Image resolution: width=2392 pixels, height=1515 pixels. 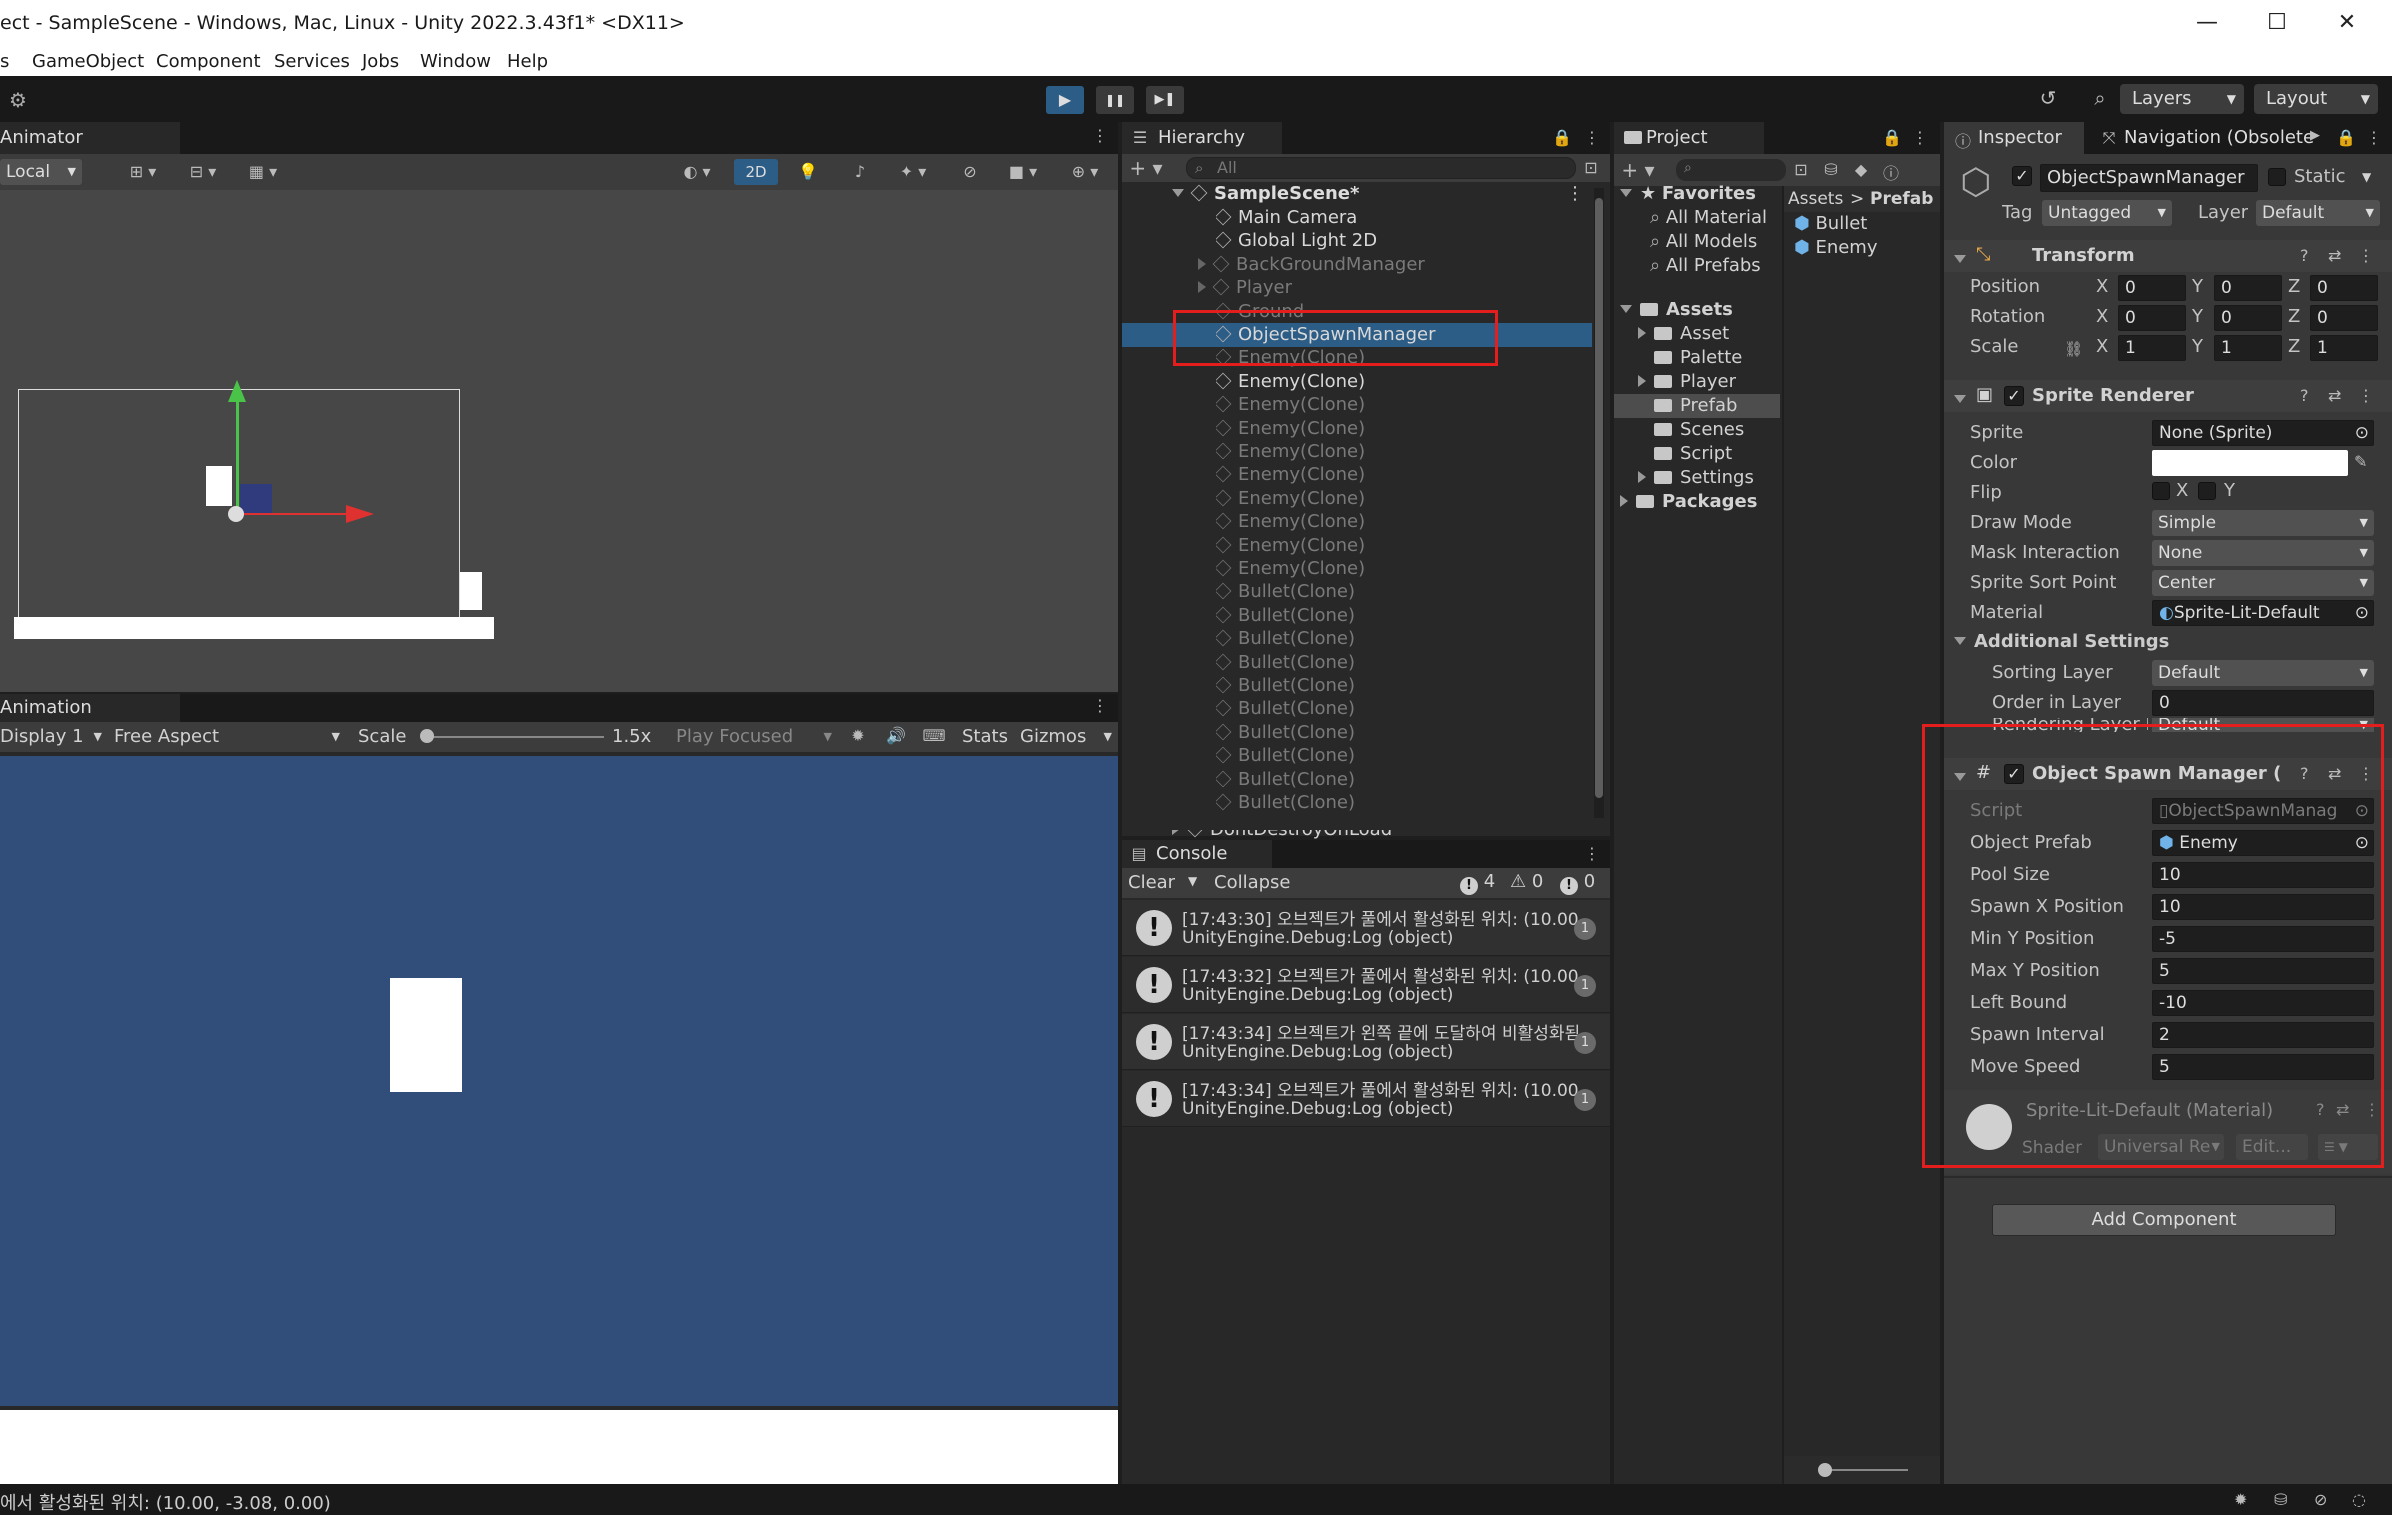 What do you see at coordinates (1192, 881) in the screenshot?
I see `clear-options-icon: ▼` at bounding box center [1192, 881].